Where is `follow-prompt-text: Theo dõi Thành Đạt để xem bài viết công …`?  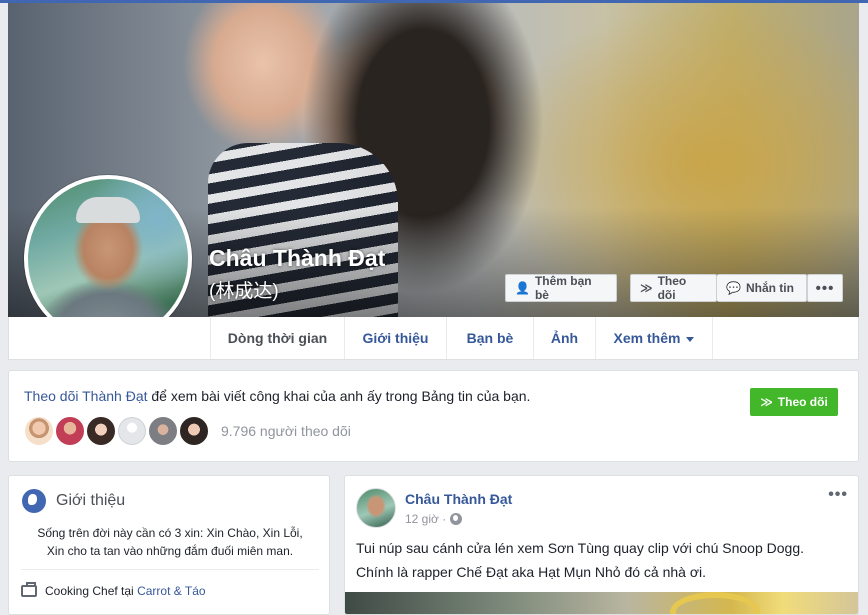
follow-prompt-text: Theo dõi Thành Đạt để xem bài viết công … is located at coordinates (277, 396).